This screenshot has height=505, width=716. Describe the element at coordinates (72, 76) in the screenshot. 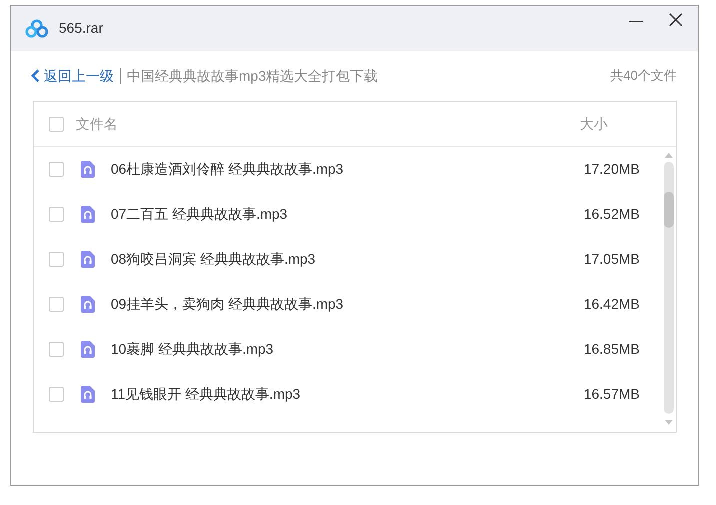

I see `back-link: 返回上一级` at that location.